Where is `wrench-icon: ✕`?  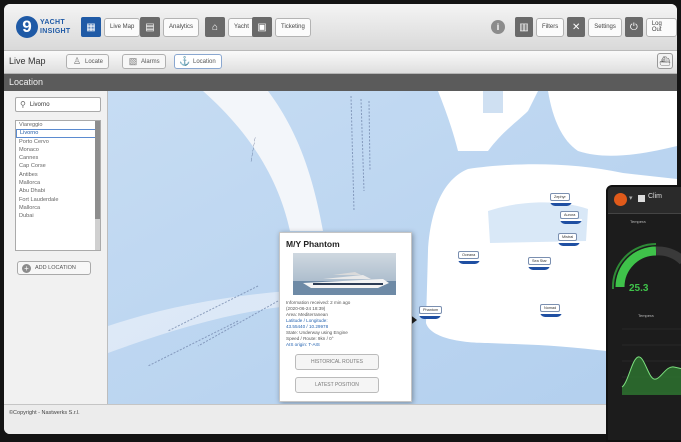
wrench-icon: ✕ is located at coordinates (576, 27).